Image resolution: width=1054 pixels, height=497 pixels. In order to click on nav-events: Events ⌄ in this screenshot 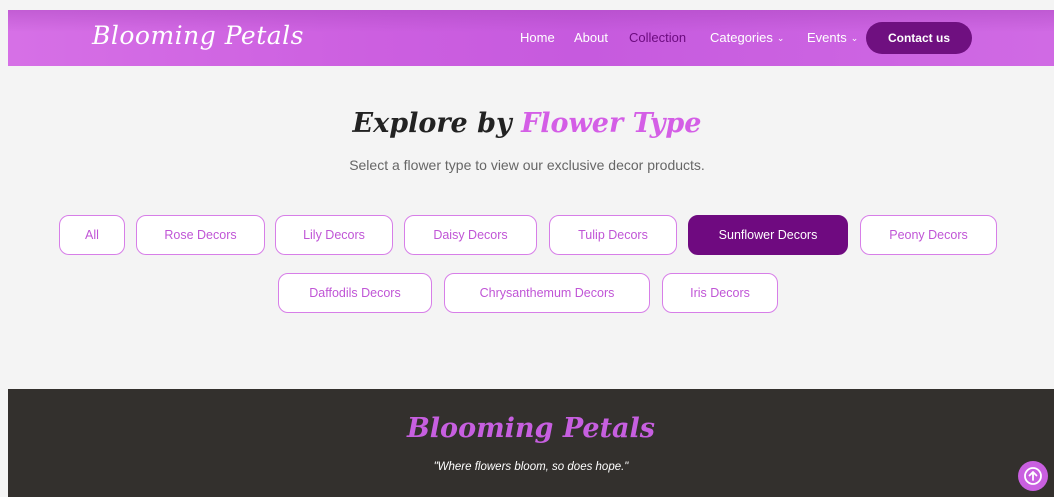, I will do `click(832, 37)`.